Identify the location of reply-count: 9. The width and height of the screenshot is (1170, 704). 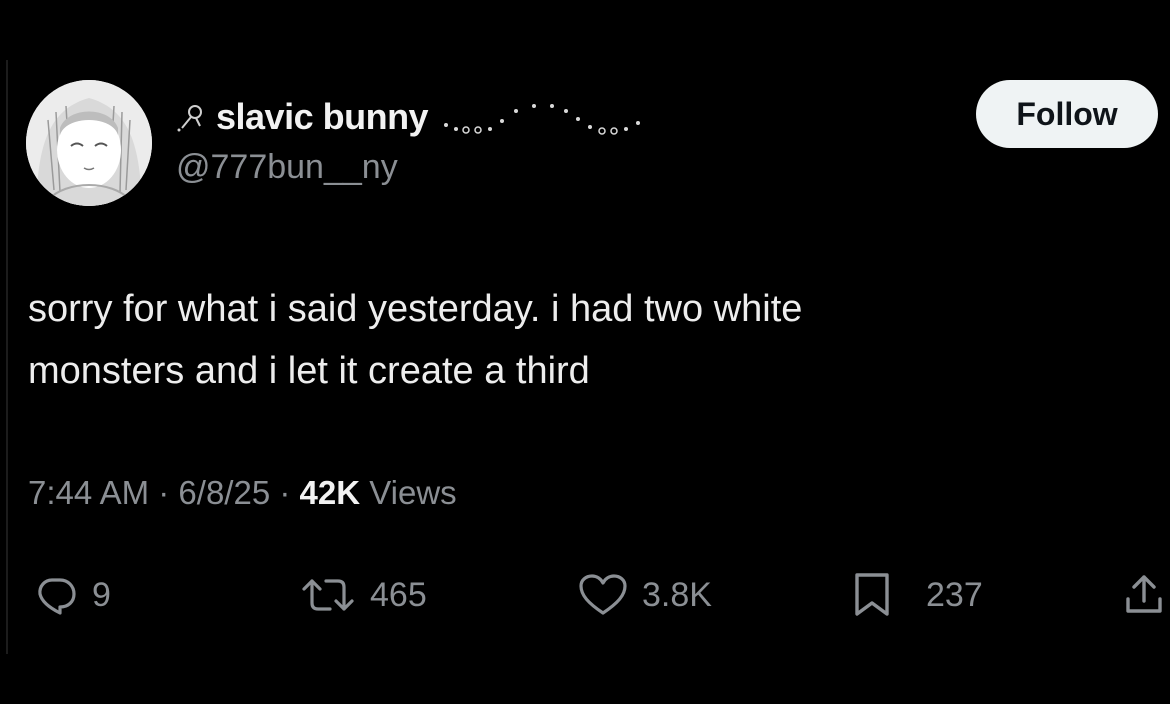
(101, 594).